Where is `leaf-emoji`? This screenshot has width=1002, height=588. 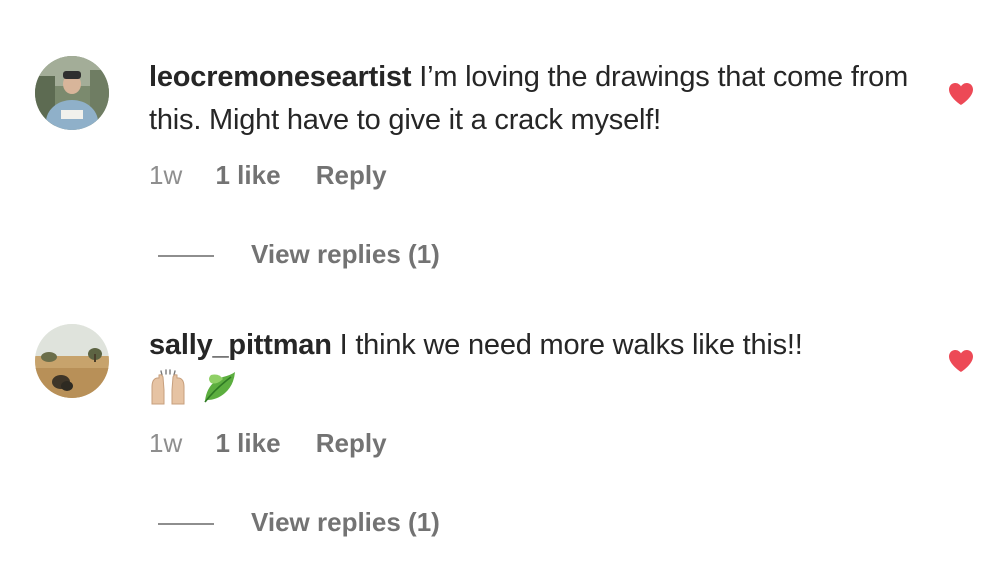 leaf-emoji is located at coordinates (219, 387).